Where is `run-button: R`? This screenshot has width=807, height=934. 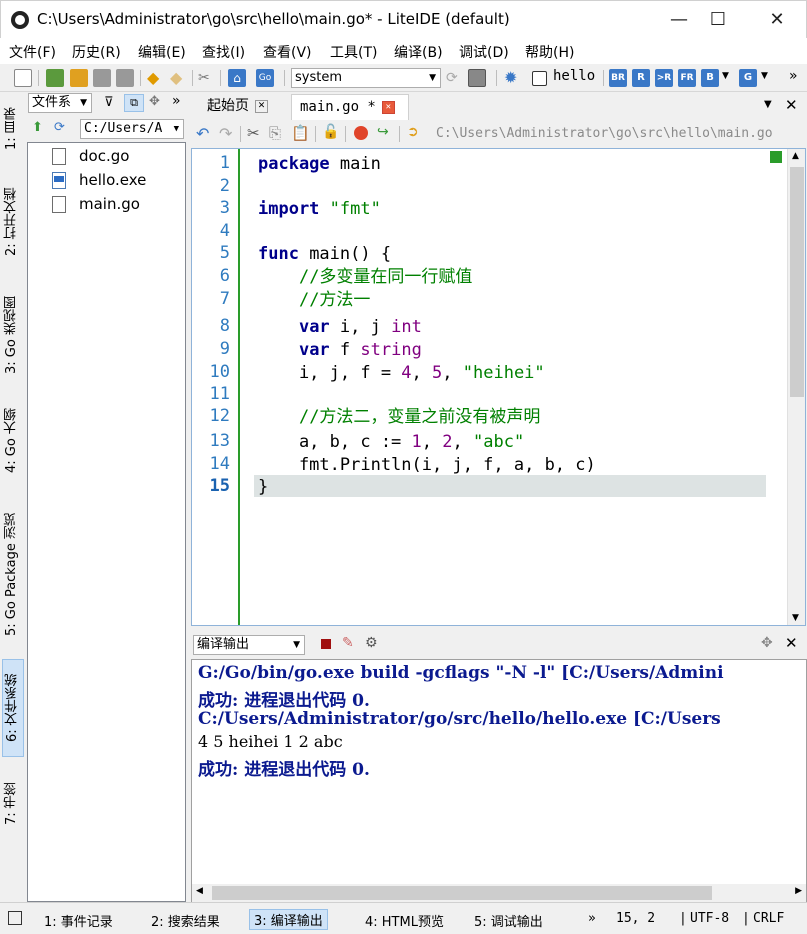
run-button: R is located at coordinates (641, 78).